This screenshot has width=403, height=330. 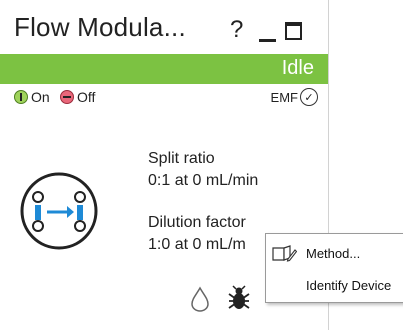 What do you see at coordinates (236, 30) in the screenshot?
I see `help-button: ?` at bounding box center [236, 30].